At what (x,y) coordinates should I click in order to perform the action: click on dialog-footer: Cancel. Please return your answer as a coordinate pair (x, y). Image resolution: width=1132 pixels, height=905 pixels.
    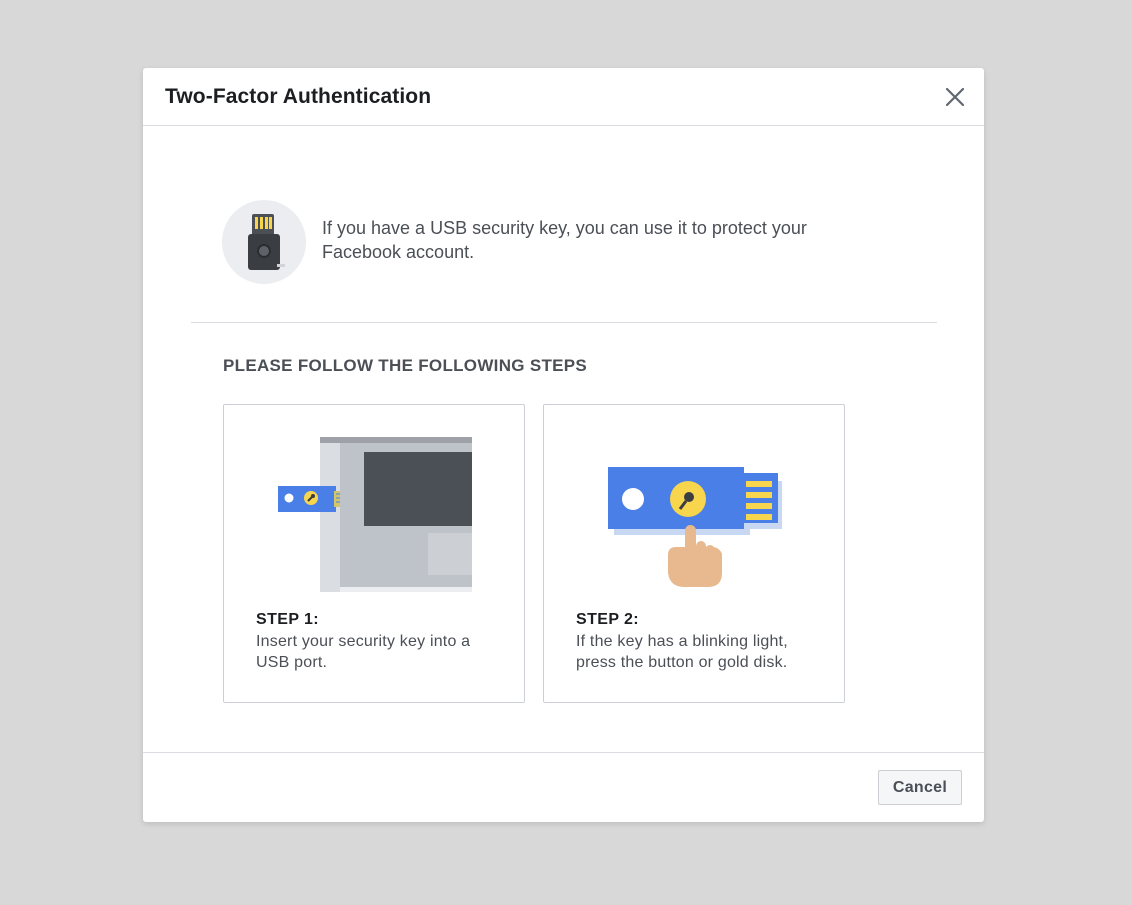
    Looking at the image, I should click on (563, 787).